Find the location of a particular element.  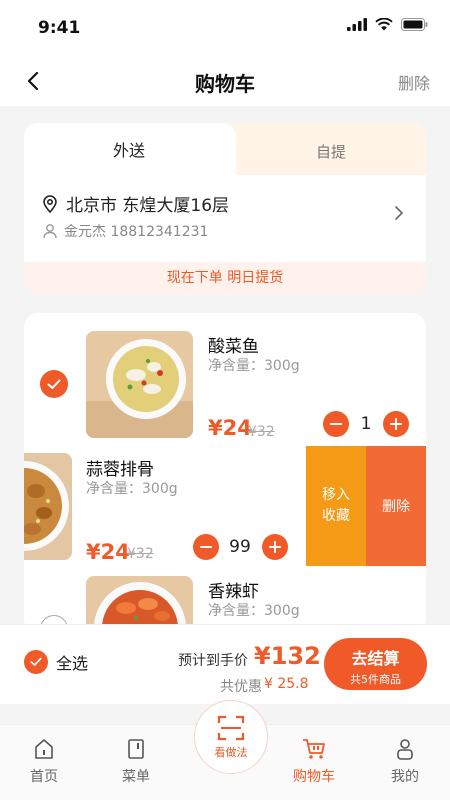

tab-menu-label: 菜单 is located at coordinates (136, 777).